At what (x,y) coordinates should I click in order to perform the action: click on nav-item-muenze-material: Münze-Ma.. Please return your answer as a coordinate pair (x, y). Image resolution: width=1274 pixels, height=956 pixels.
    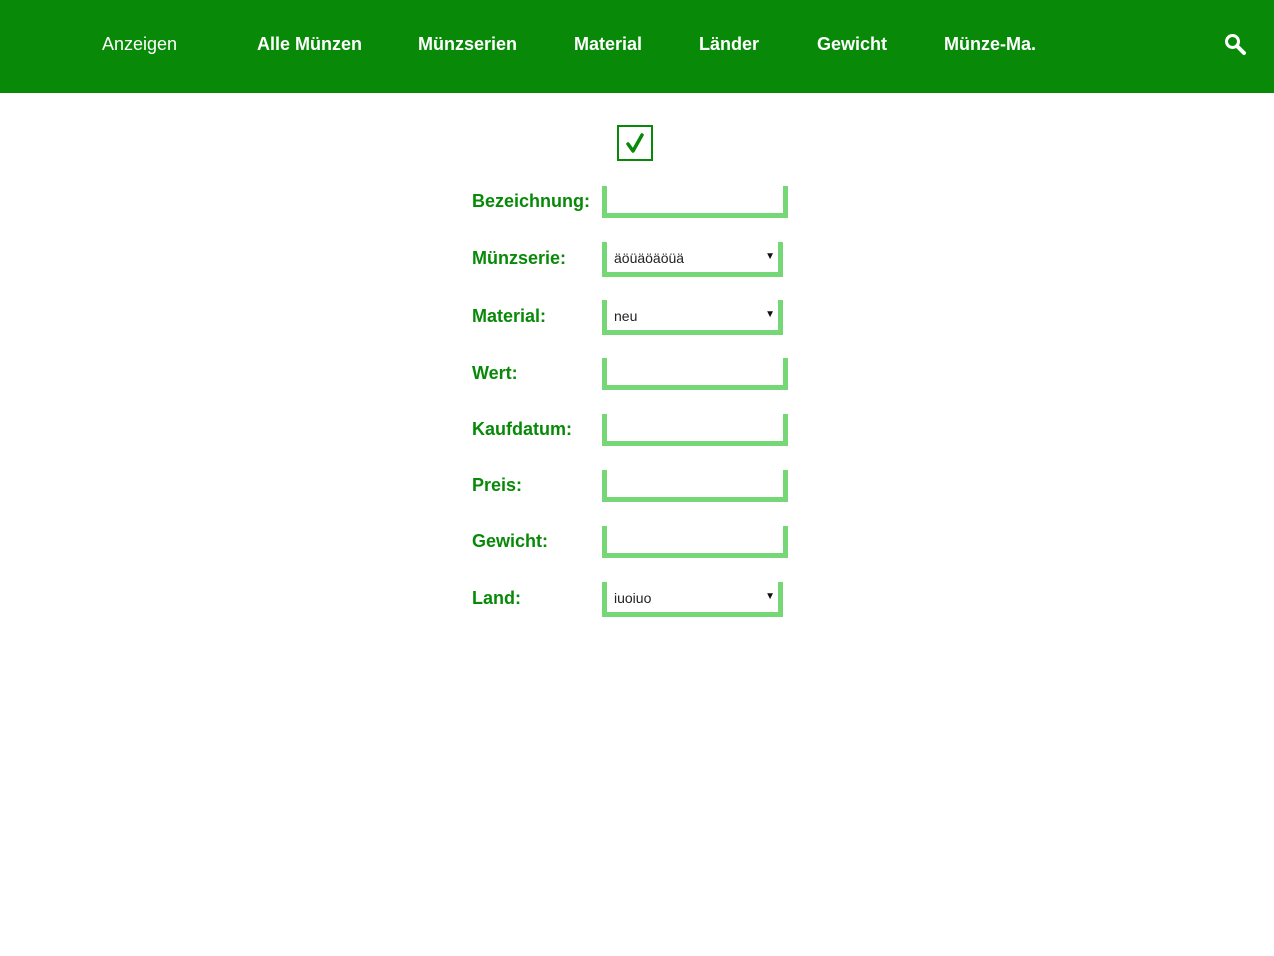
    Looking at the image, I should click on (990, 44).